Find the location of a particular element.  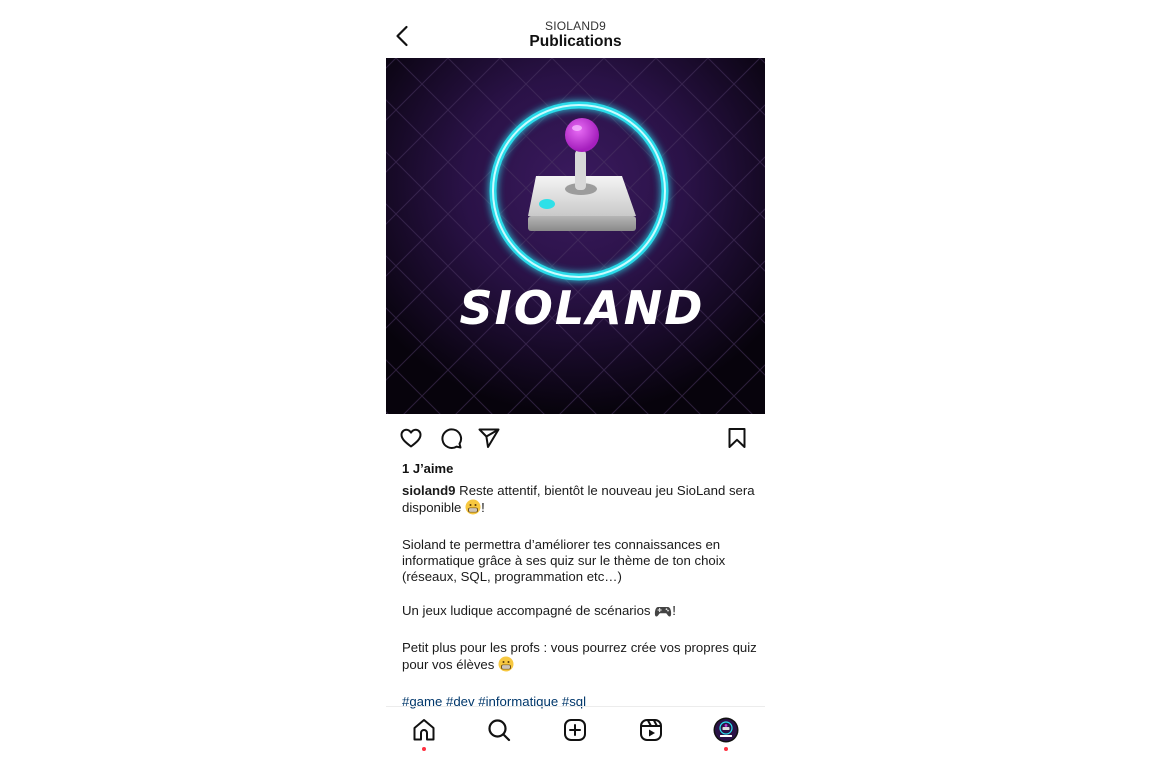

profile-avatar is located at coordinates (726, 730).